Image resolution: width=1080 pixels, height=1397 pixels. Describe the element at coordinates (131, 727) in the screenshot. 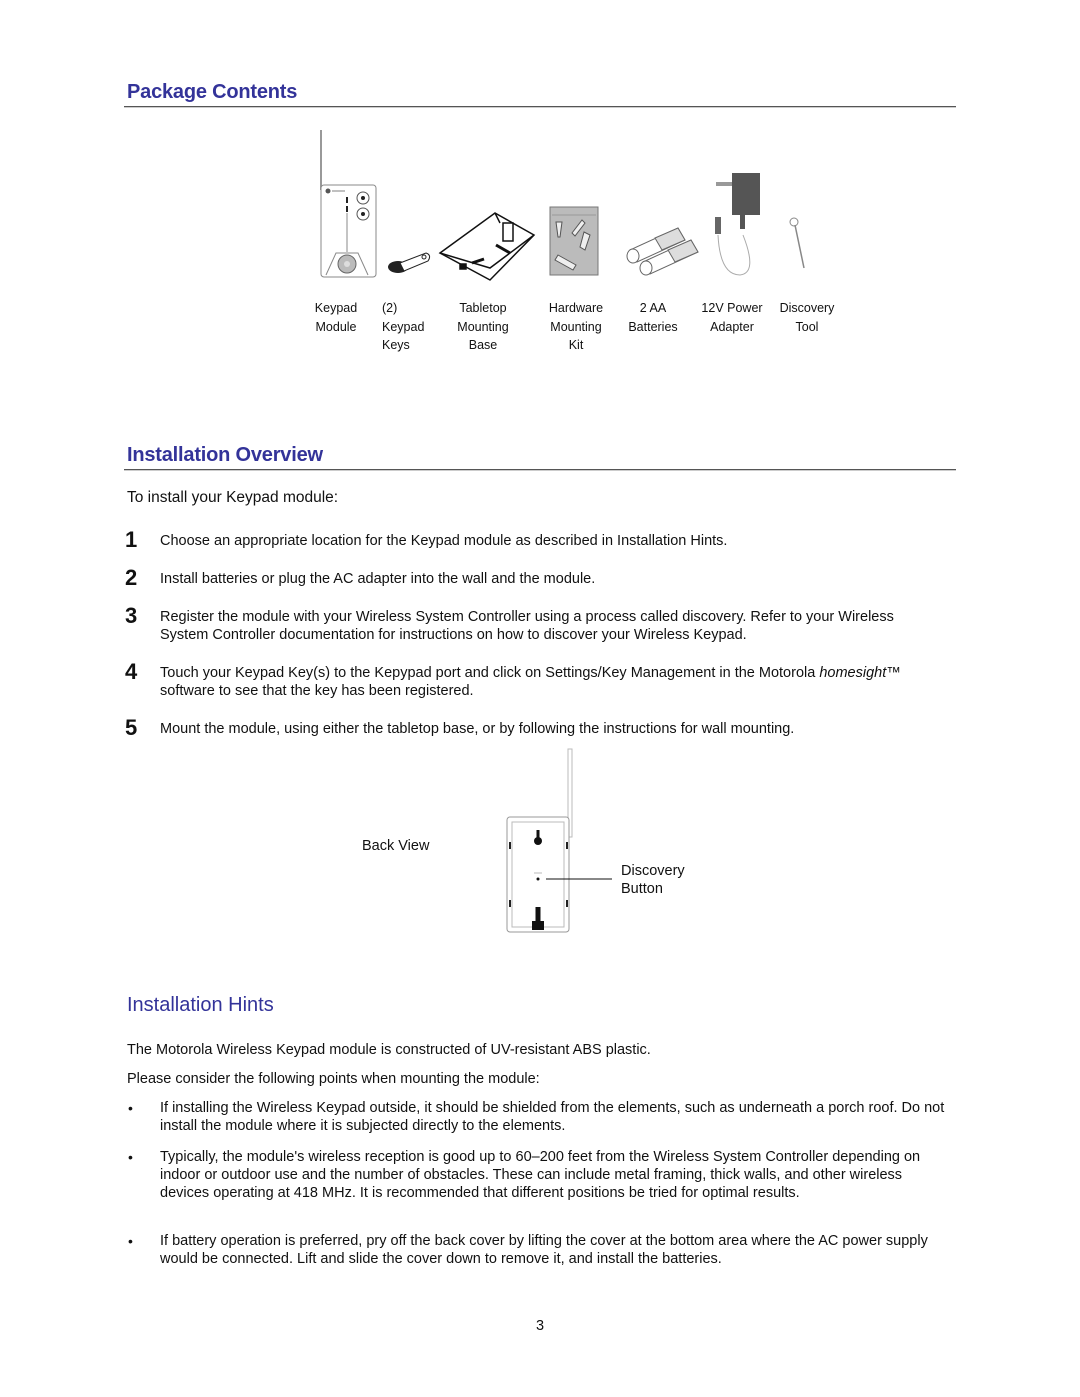

I see `step-number: 5` at that location.